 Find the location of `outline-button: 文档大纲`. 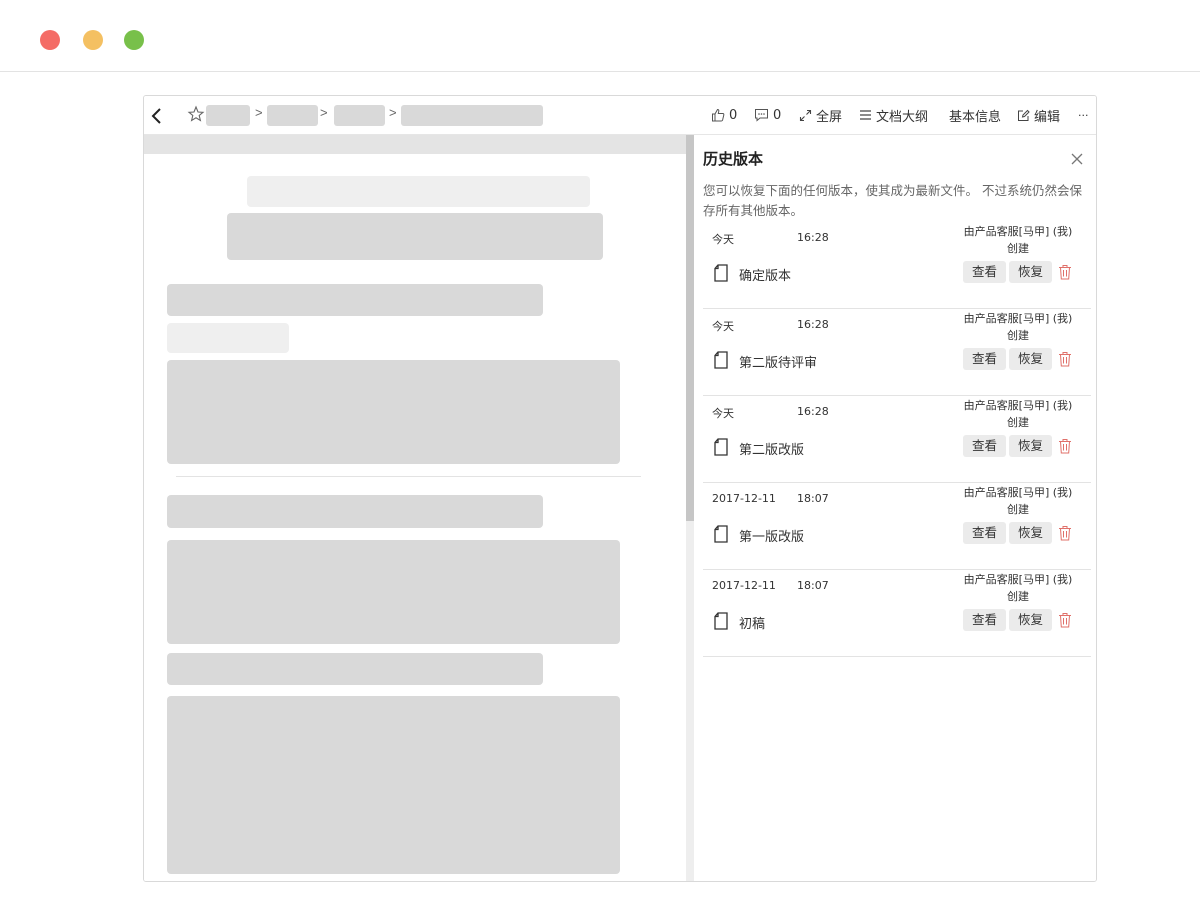

outline-button: 文档大纲 is located at coordinates (893, 115).